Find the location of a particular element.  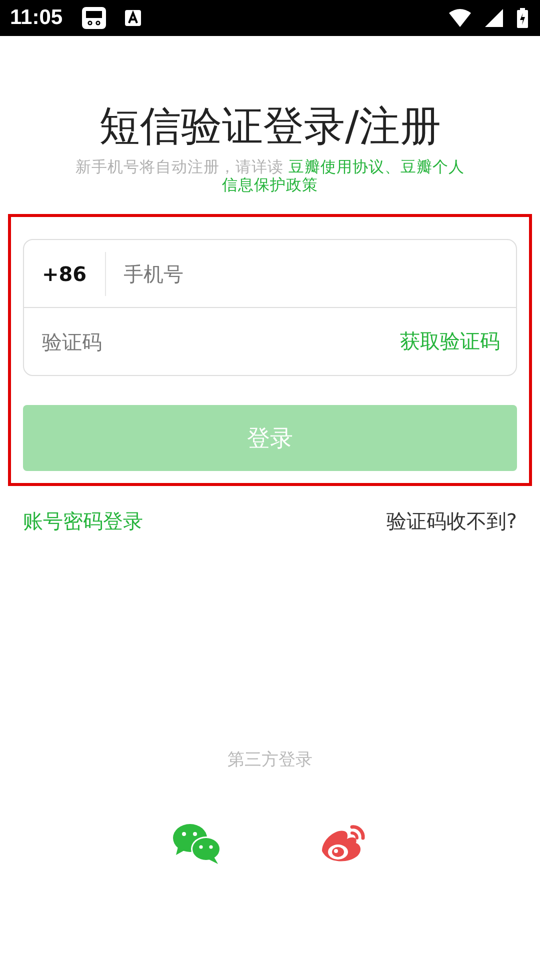

get-code-link: 获取验证码 is located at coordinates (450, 341).